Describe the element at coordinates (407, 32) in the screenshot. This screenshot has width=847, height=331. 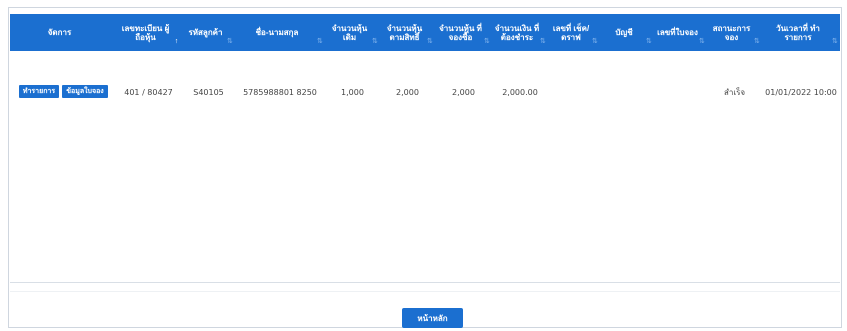
I see `column-header-entitled-shares: จำนวนหุ้น ตามสิทธิ์ ⇅` at that location.